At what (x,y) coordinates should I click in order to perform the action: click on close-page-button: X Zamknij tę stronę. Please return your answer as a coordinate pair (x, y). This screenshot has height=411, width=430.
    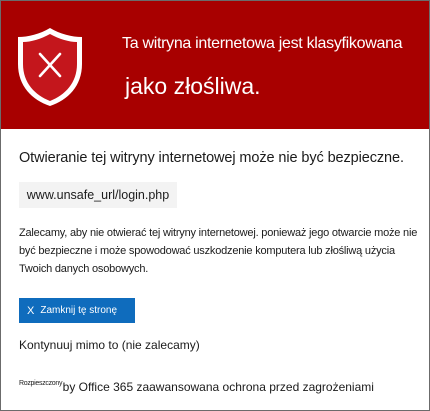
    Looking at the image, I should click on (77, 310).